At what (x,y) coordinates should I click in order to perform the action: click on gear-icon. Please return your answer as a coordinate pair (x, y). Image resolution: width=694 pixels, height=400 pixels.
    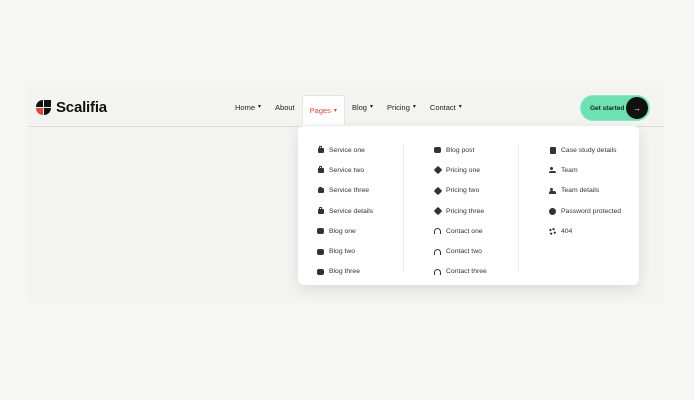
    Looking at the image, I should click on (552, 231).